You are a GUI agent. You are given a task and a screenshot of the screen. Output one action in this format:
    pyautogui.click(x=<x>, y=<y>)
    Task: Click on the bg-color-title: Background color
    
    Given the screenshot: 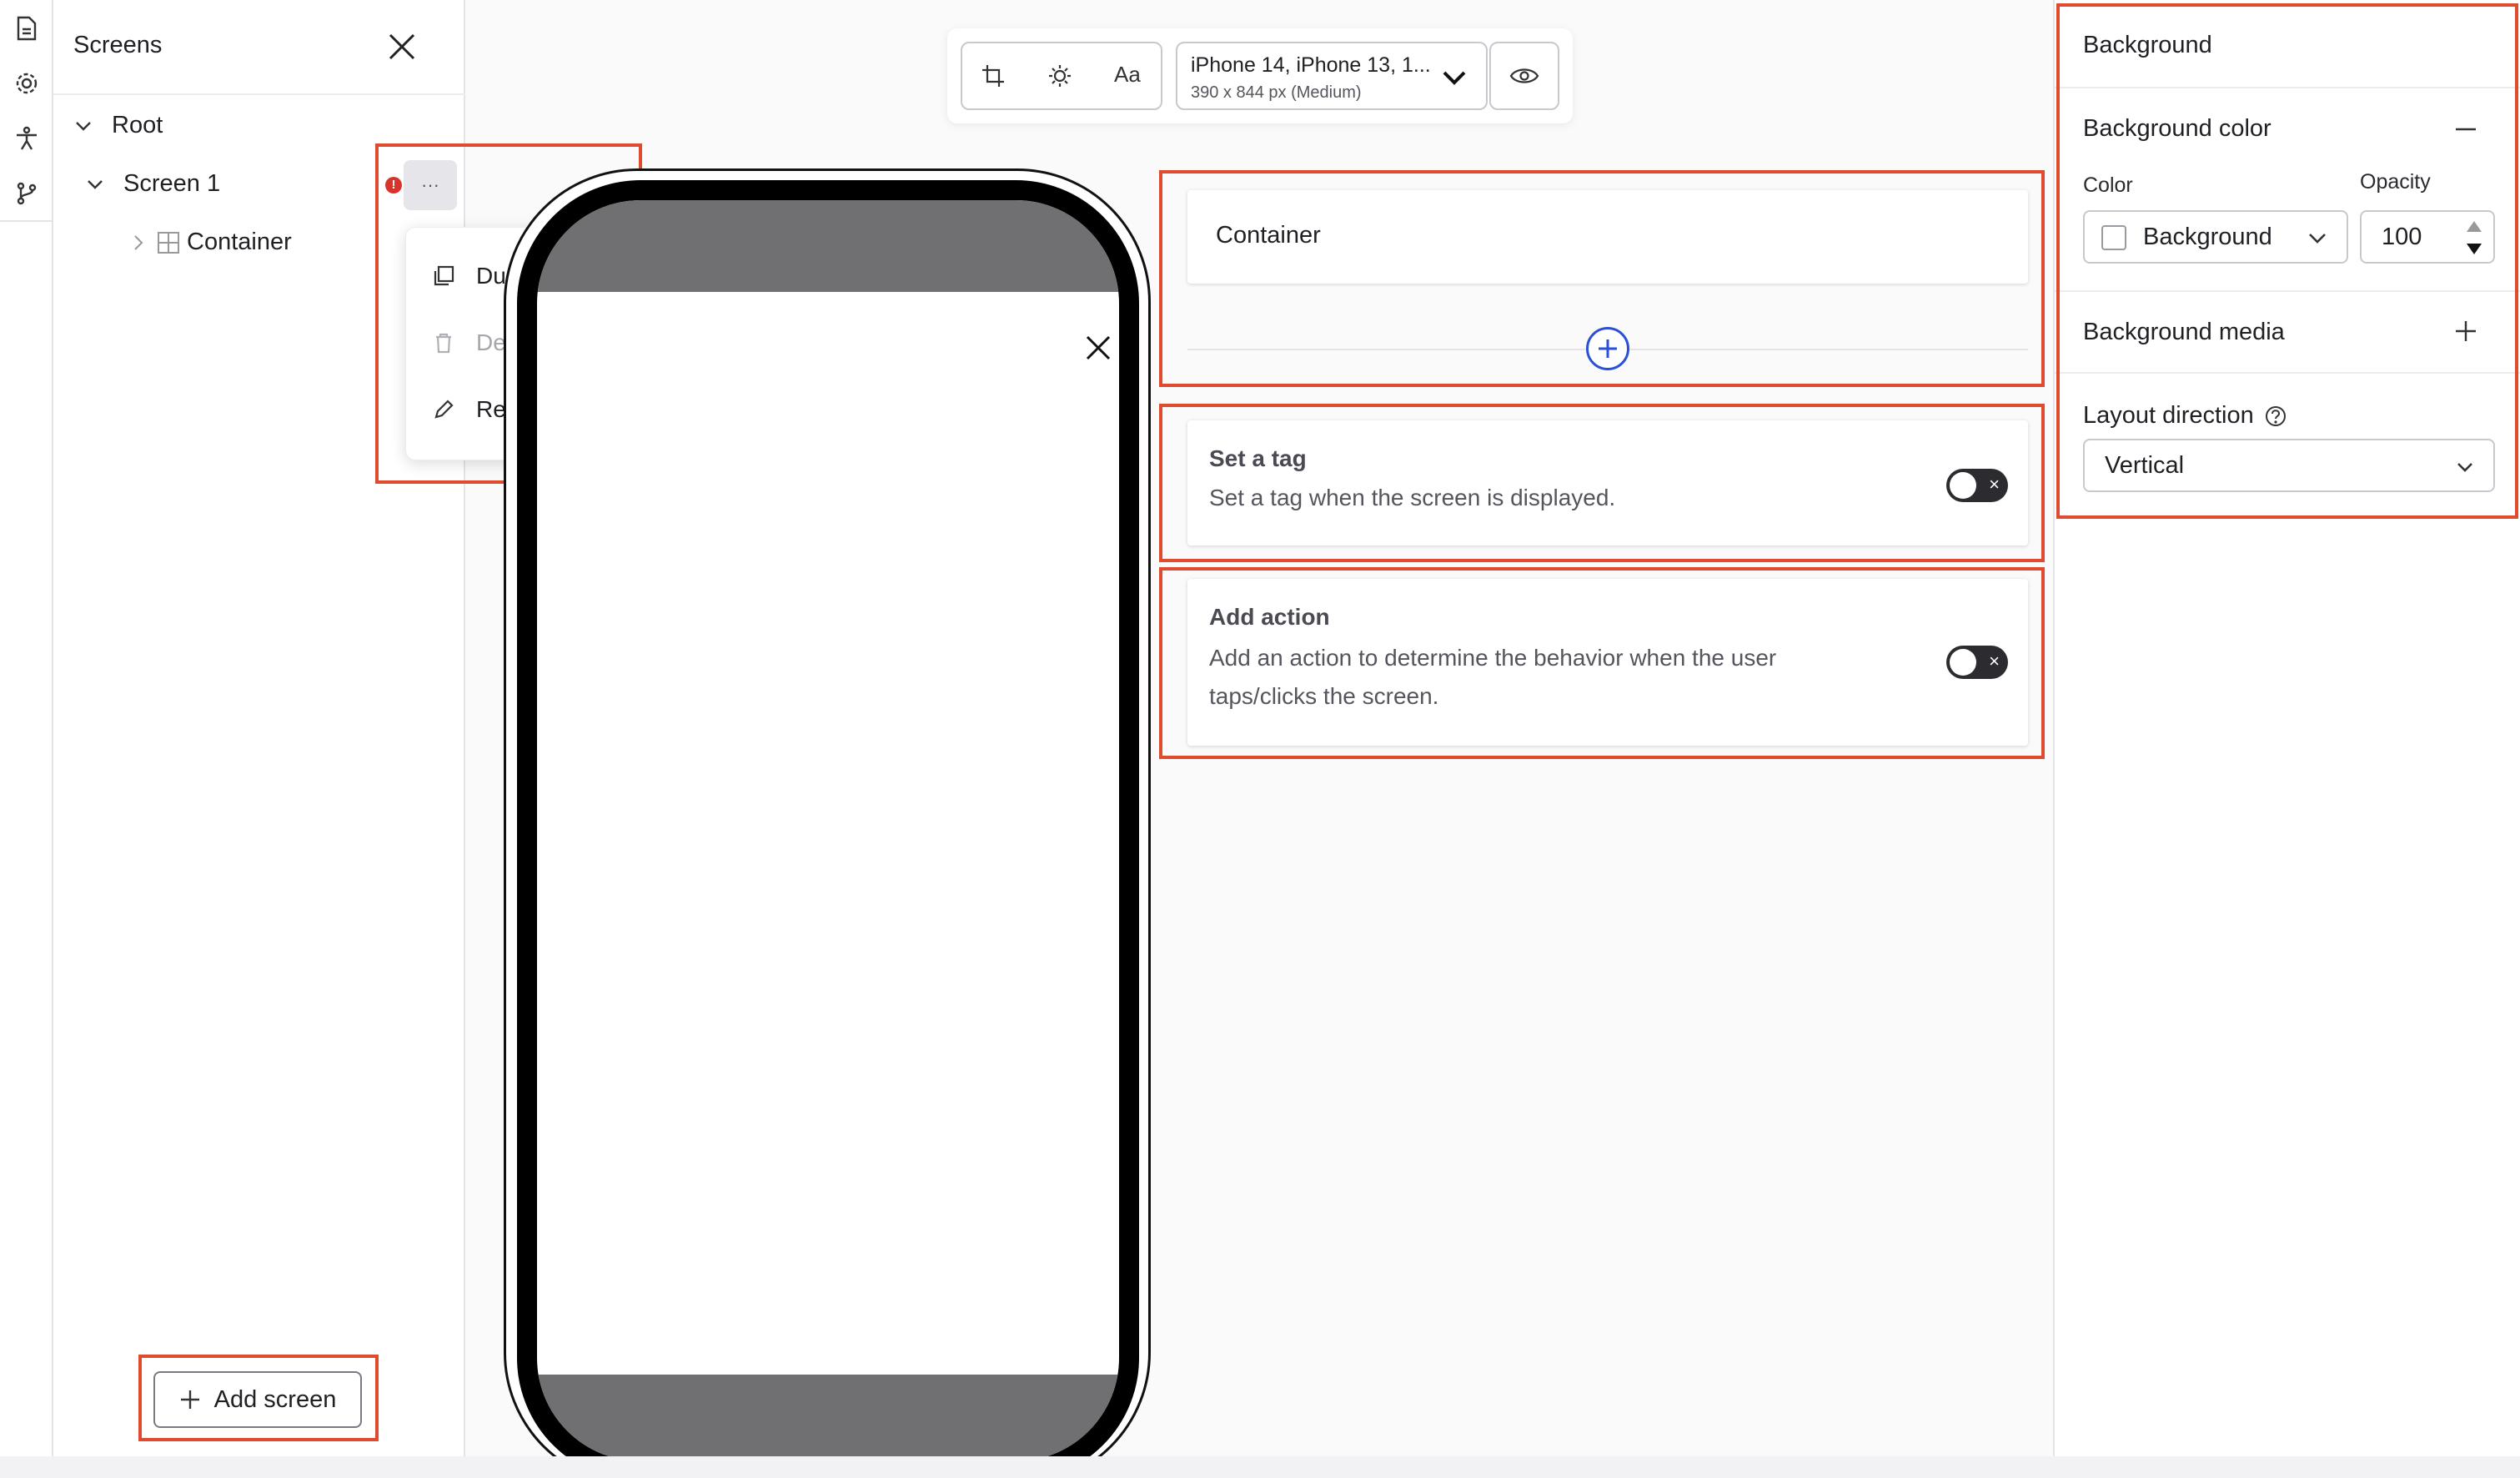 What is the action you would take?
    pyautogui.click(x=2177, y=128)
    